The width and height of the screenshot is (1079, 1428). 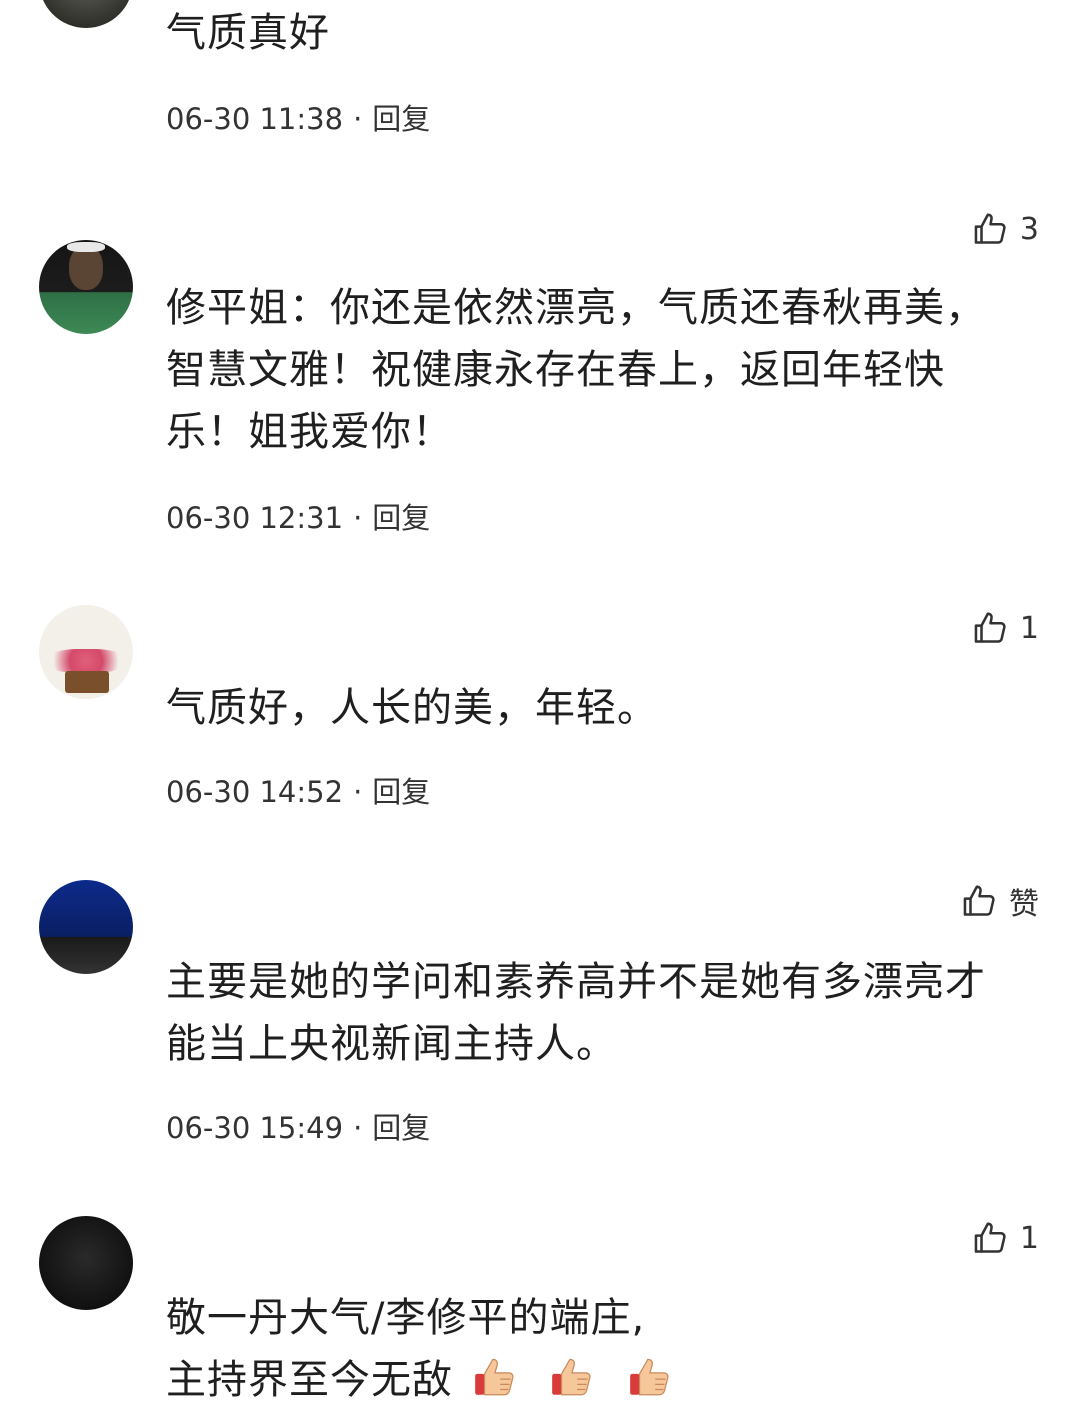 I want to click on comment-time: 06-30 15:49, so click(x=255, y=1128).